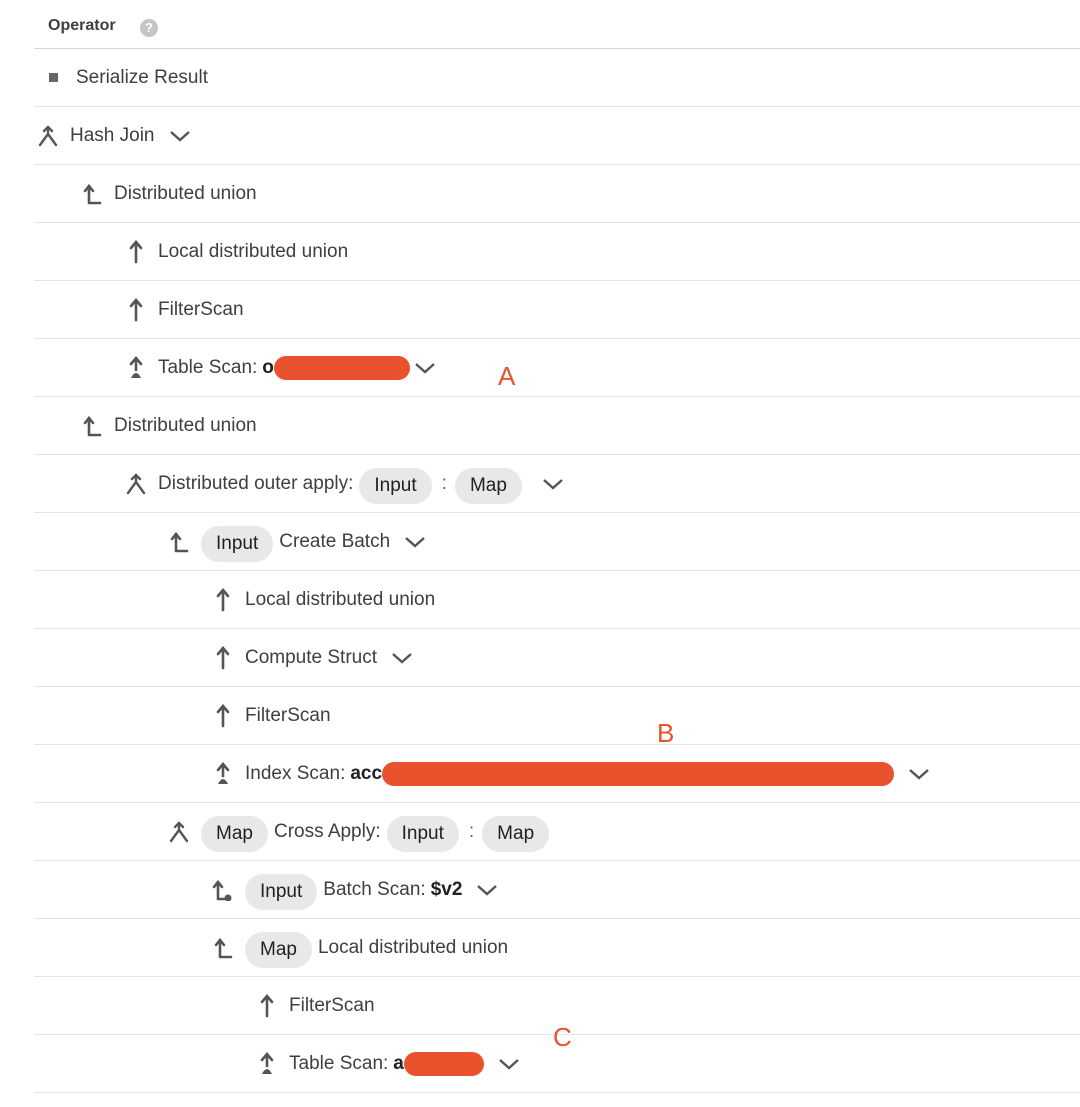 This screenshot has height=1107, width=1080. I want to click on operator-row-batch-scan: Input Batch Scan: $v2, so click(557, 890).